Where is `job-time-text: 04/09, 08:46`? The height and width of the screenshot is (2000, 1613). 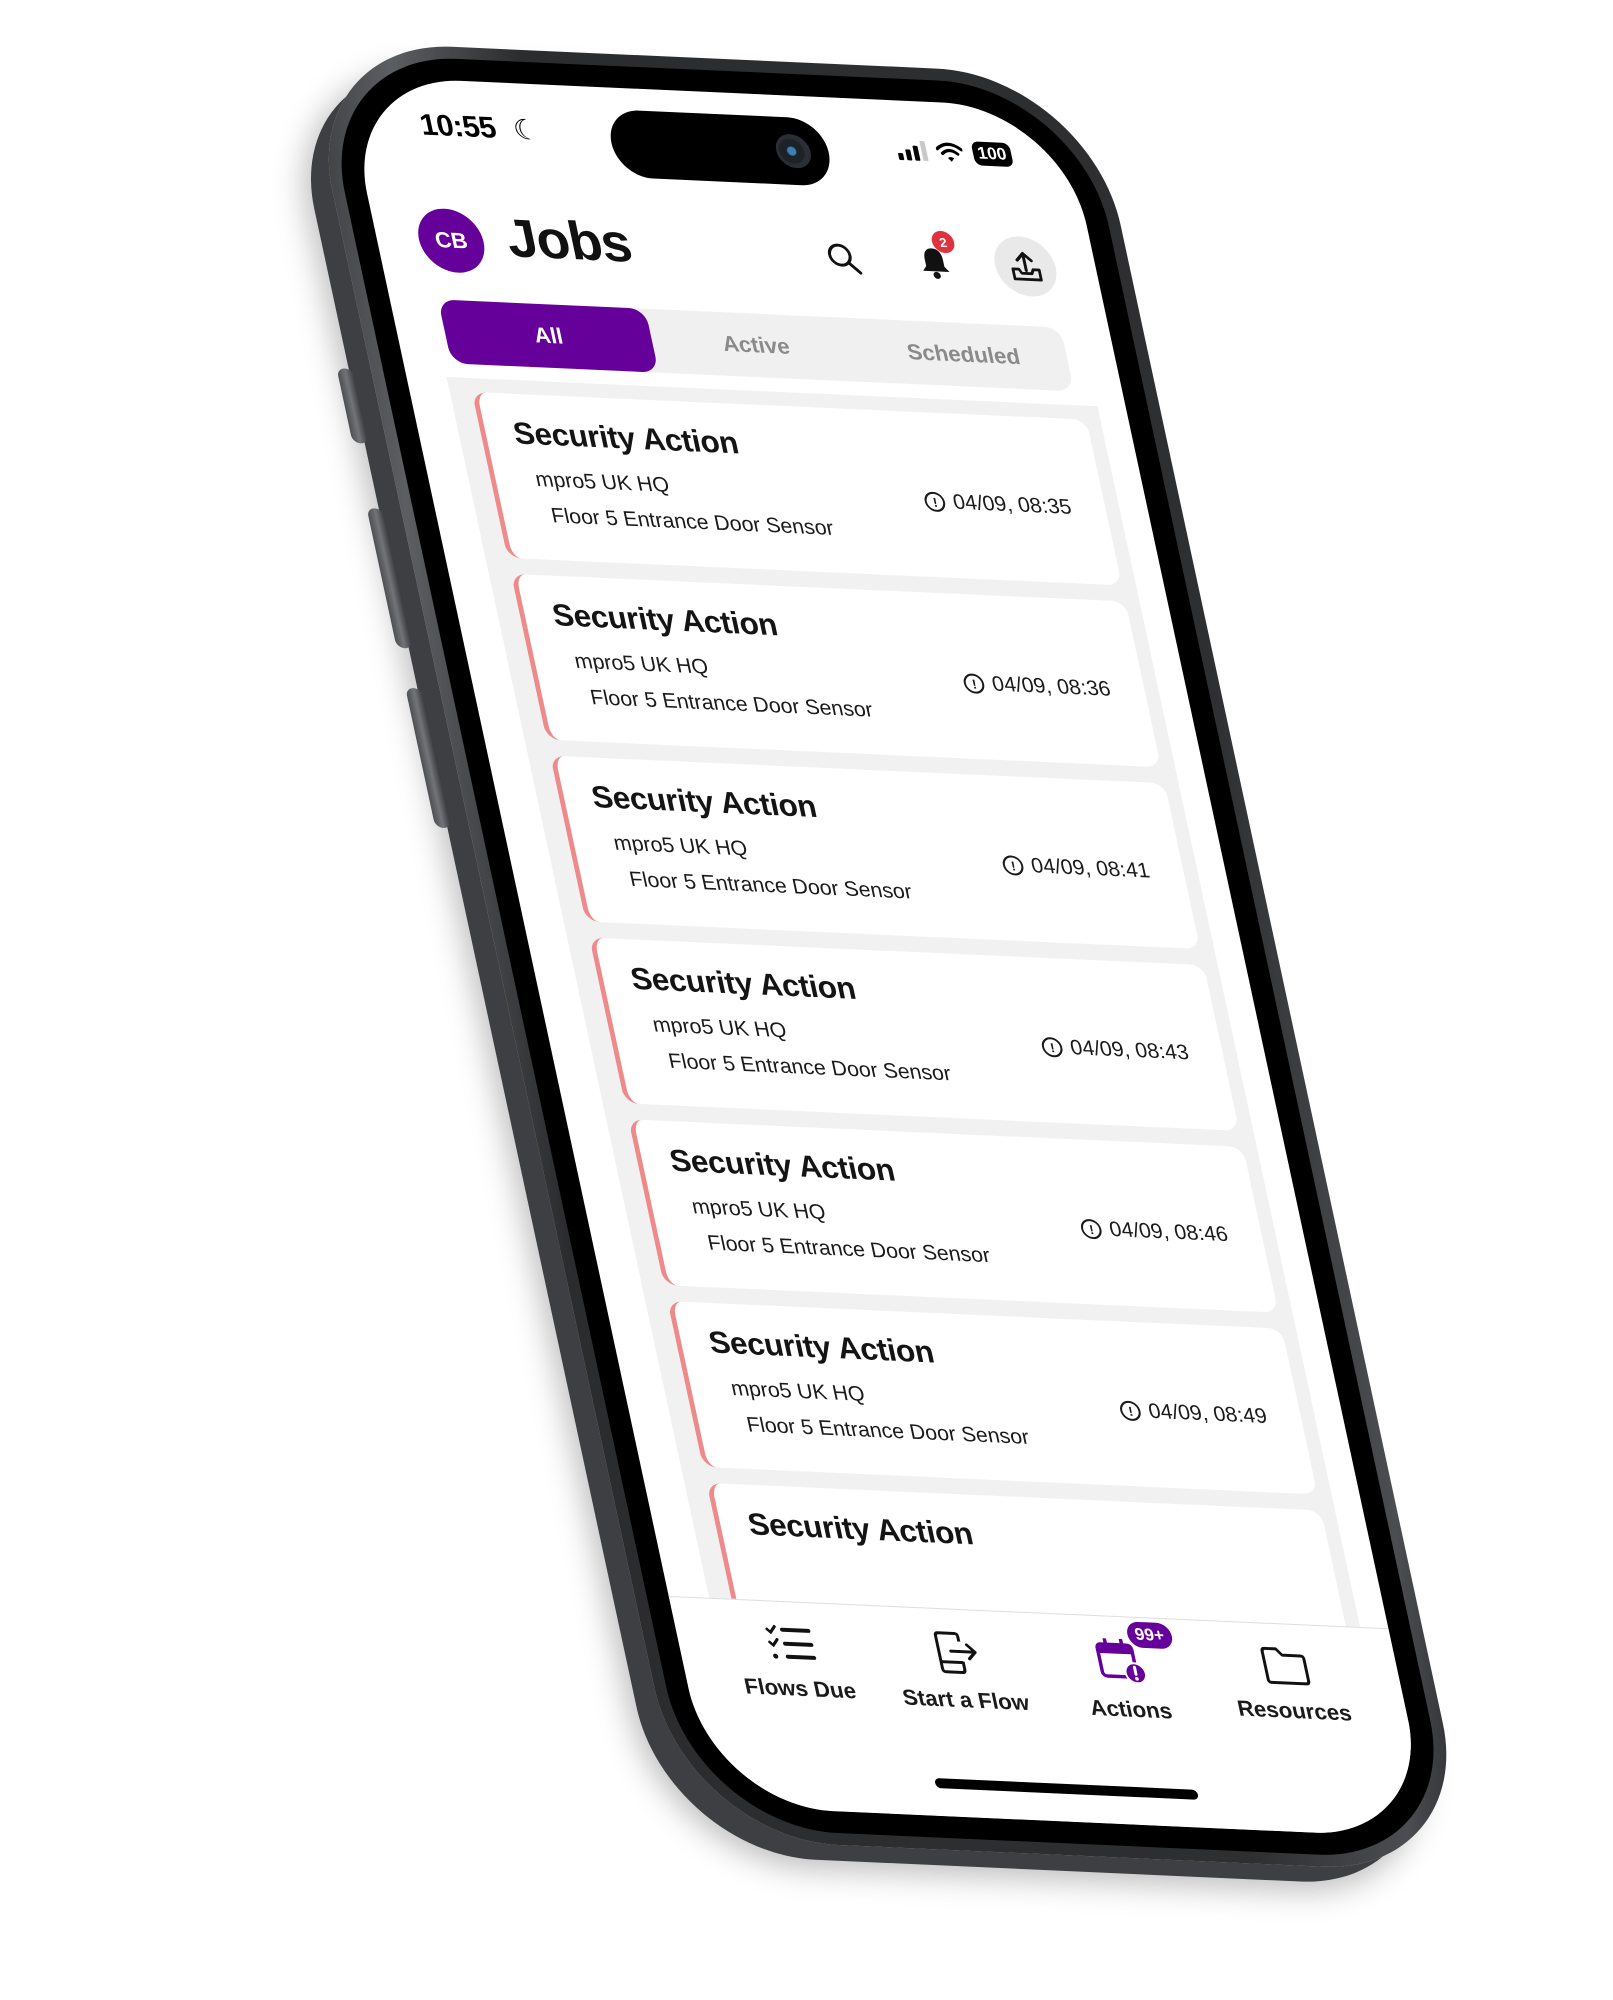
job-time-text: 04/09, 08:46 is located at coordinates (1169, 1232).